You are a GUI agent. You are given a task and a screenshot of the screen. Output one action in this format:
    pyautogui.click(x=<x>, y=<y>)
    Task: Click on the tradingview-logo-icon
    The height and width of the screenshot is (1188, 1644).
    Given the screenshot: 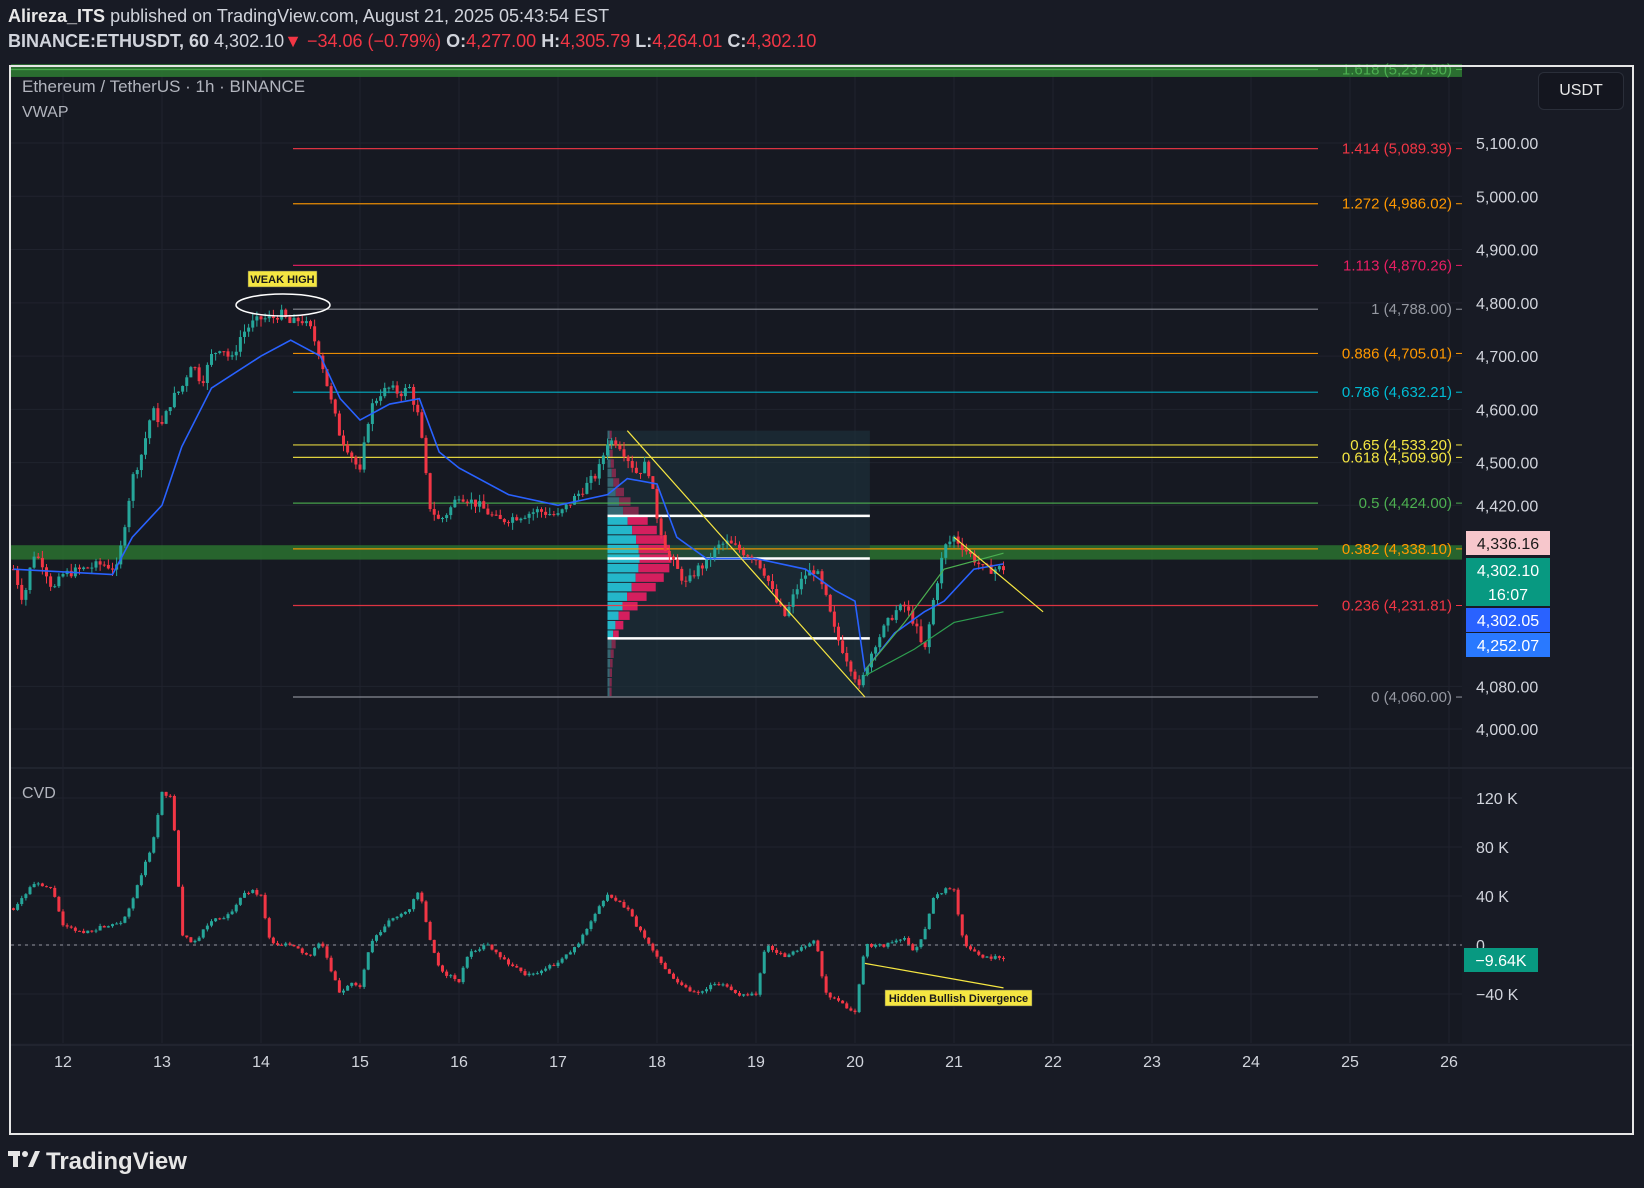 What is the action you would take?
    pyautogui.click(x=24, y=1162)
    